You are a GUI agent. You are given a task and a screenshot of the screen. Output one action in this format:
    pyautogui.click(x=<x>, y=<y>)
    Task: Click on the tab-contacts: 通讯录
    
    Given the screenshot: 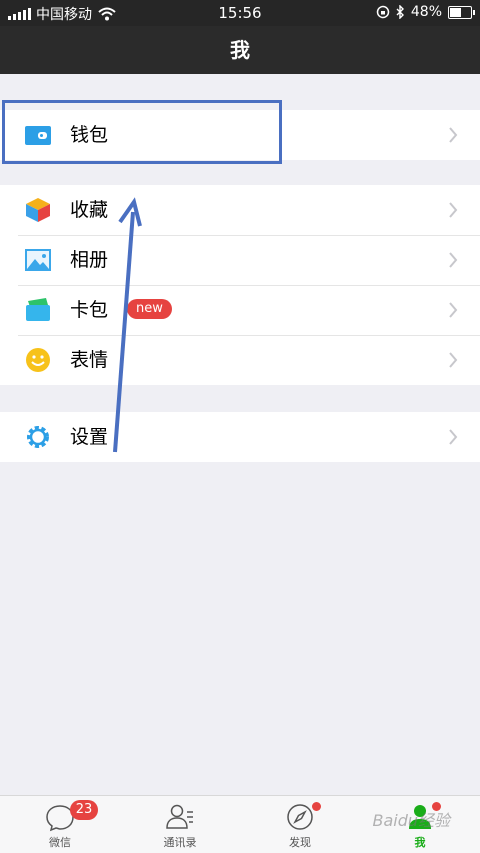 What is the action you would take?
    pyautogui.click(x=180, y=826)
    